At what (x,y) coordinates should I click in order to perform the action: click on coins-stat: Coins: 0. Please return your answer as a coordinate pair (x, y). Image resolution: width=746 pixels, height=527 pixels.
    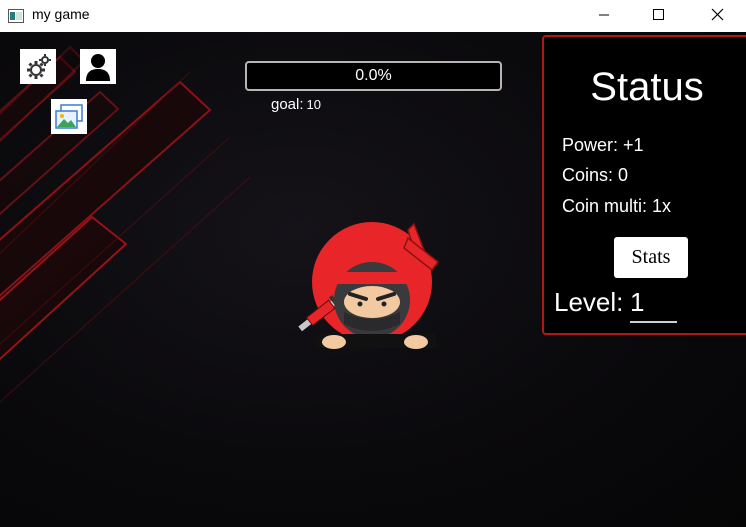
    Looking at the image, I should click on (595, 175).